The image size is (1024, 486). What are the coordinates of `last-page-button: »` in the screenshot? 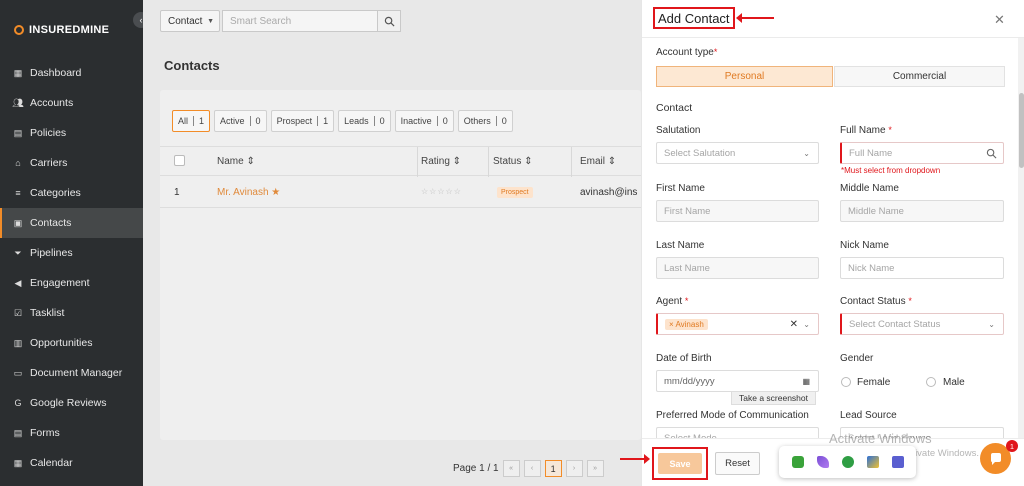 It's located at (595, 468).